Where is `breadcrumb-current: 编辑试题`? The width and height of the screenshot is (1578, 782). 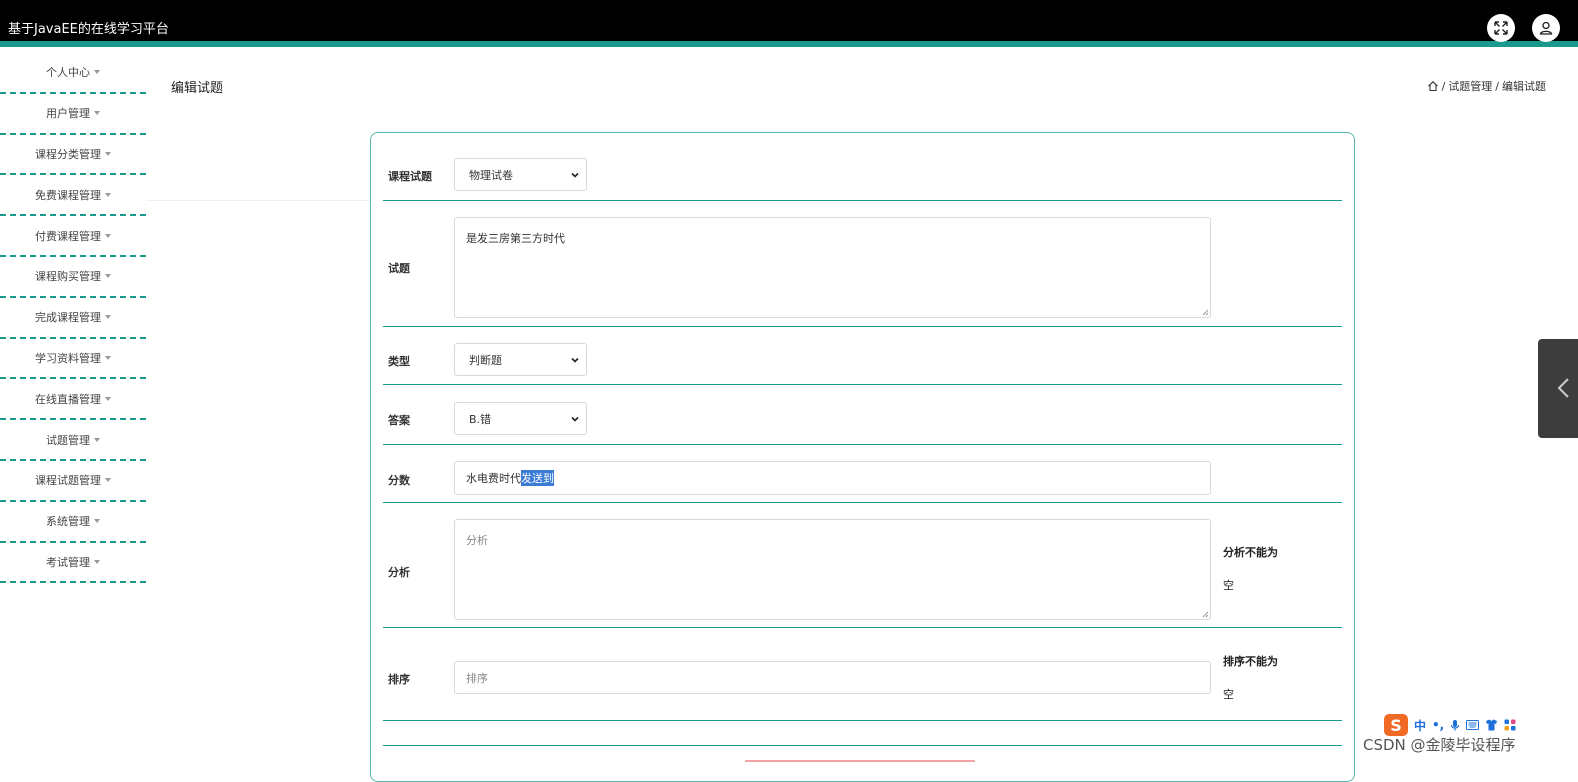 breadcrumb-current: 编辑试题 is located at coordinates (1524, 86).